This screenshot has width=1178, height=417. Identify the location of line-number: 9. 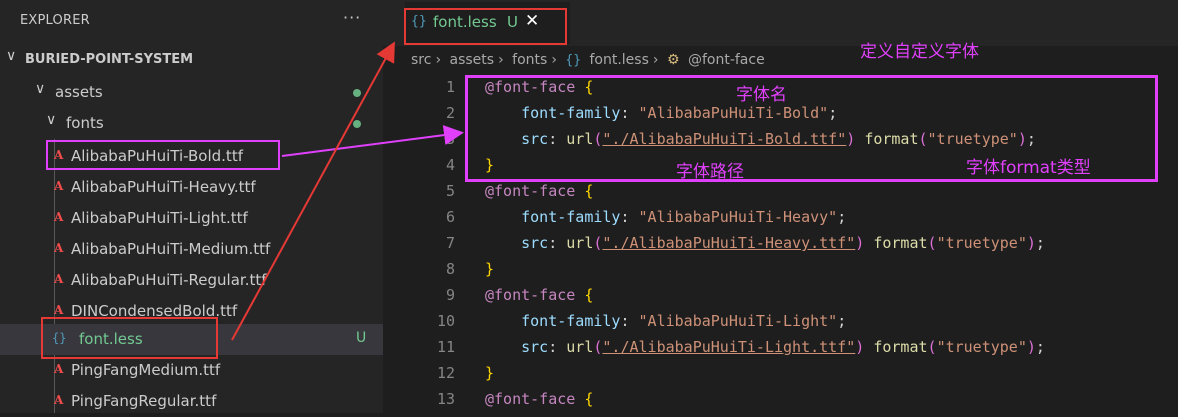
(450, 295).